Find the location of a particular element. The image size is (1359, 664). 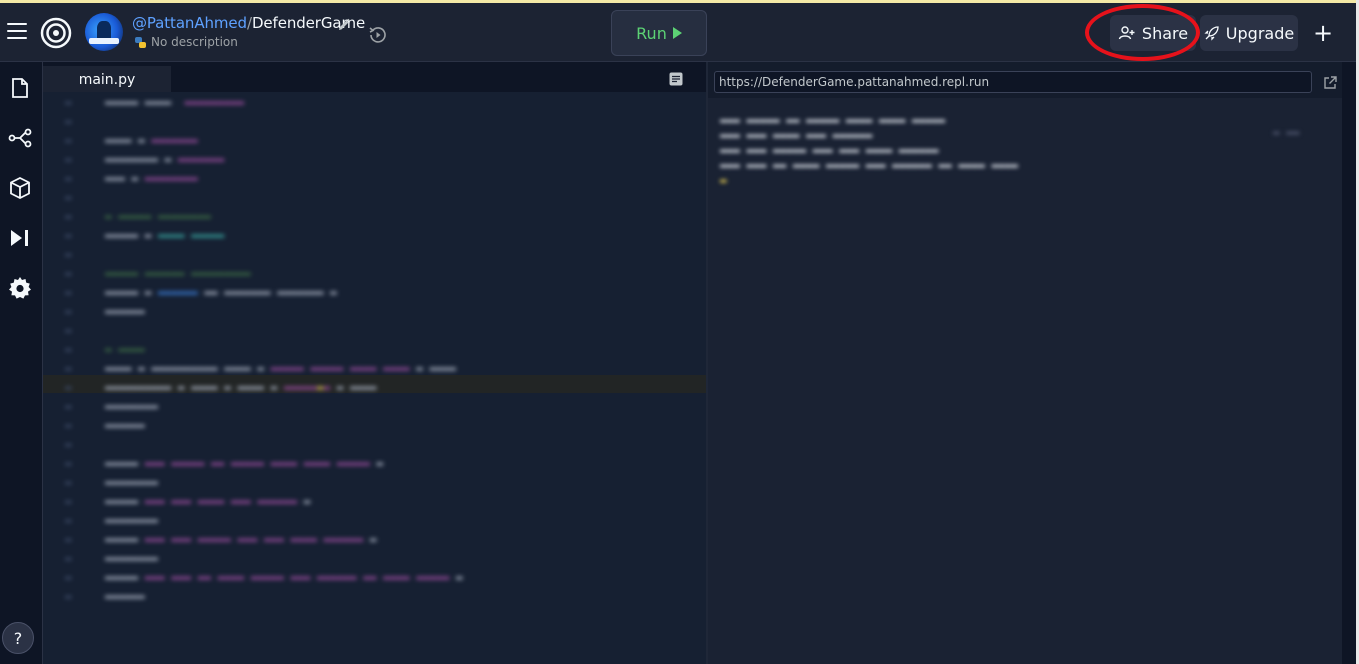

left-sidebar: ? is located at coordinates (21, 363).